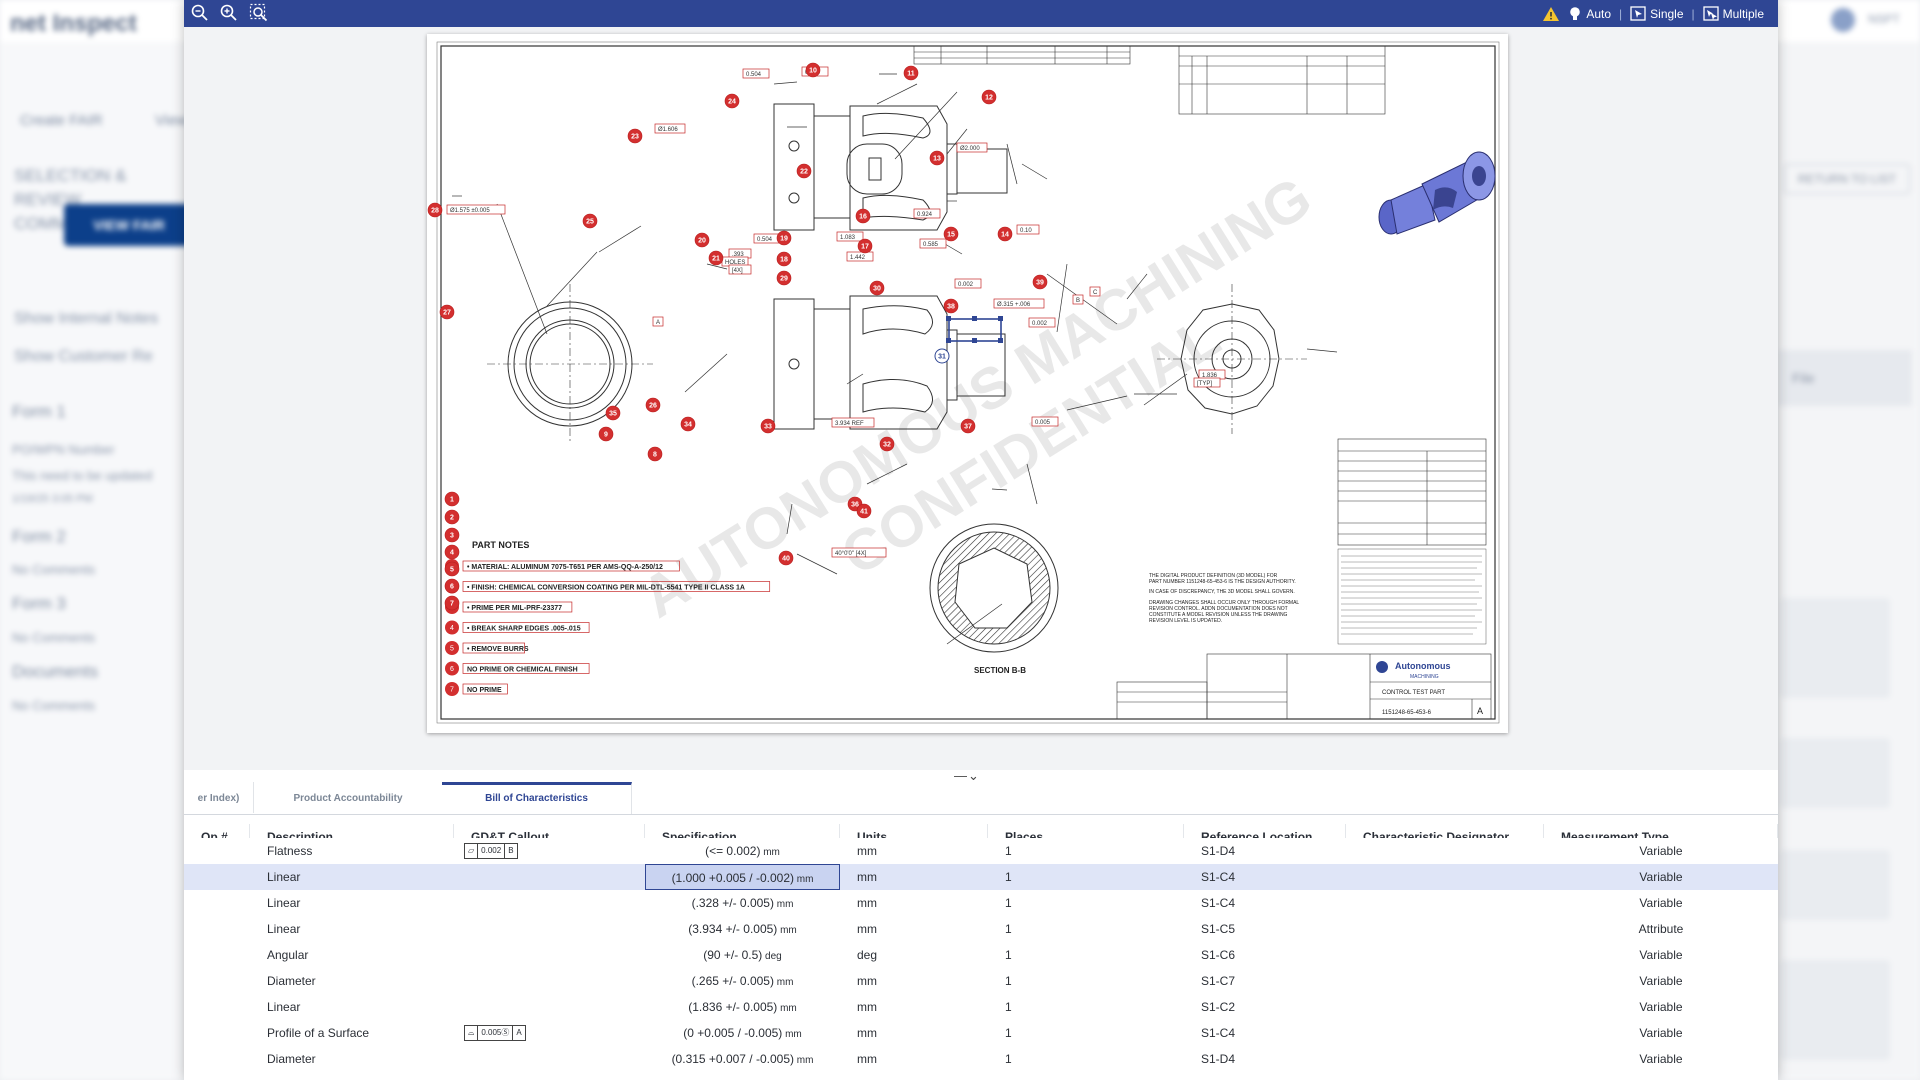  What do you see at coordinates (1551, 14) in the screenshot?
I see `warning-icon` at bounding box center [1551, 14].